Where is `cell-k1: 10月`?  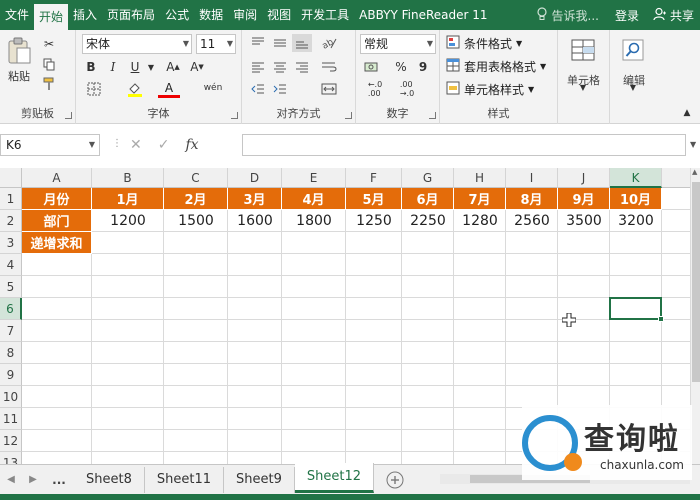 cell-k1: 10月 is located at coordinates (636, 199).